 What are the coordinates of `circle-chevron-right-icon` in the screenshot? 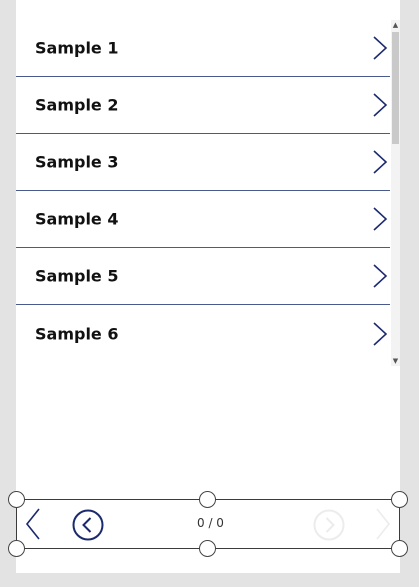 It's located at (329, 525).